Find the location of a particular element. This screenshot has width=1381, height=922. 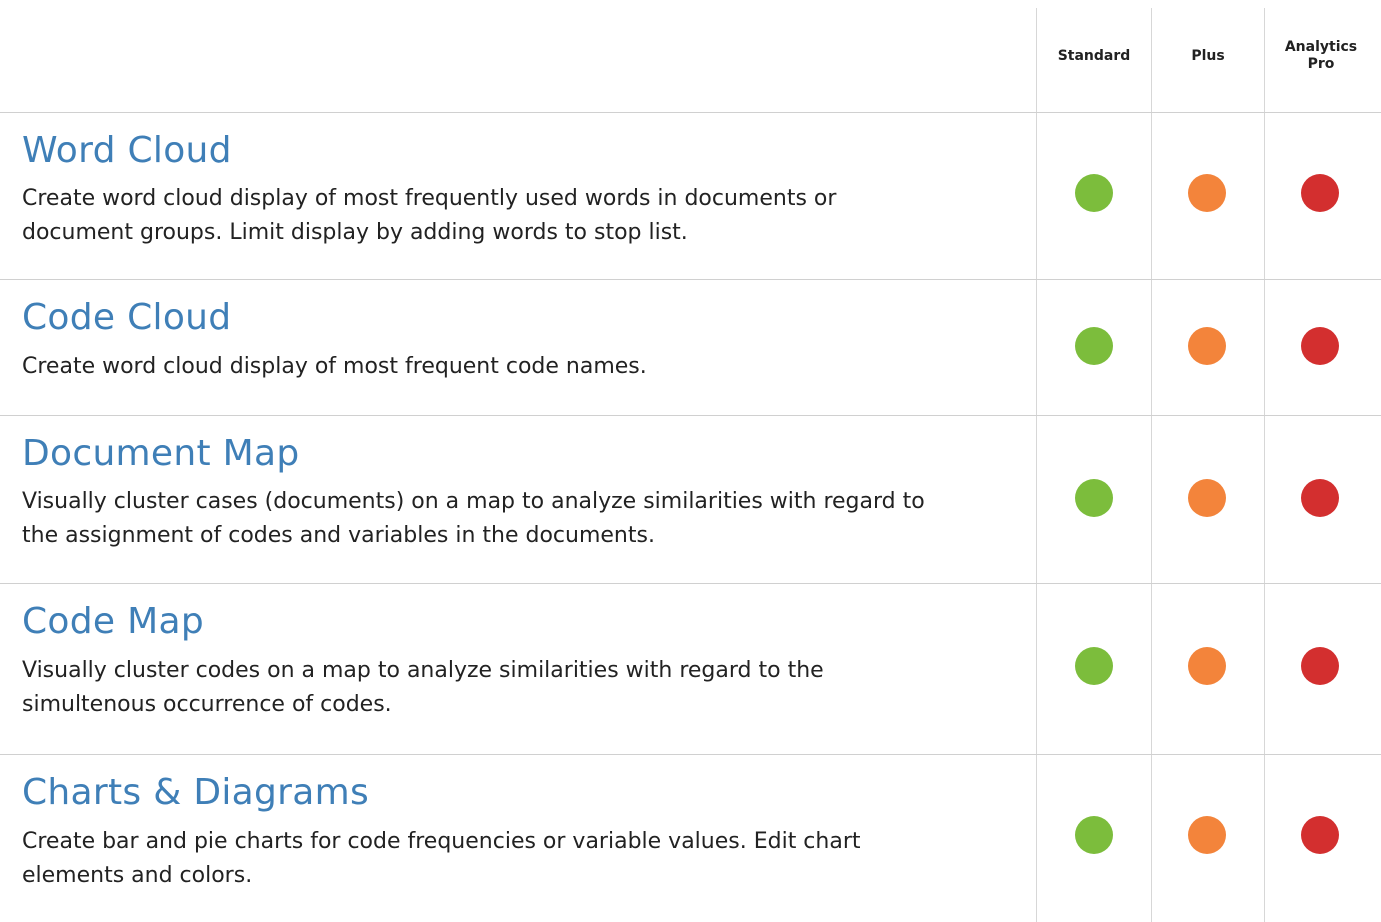

feature-title: Word Cloud is located at coordinates (127, 150).